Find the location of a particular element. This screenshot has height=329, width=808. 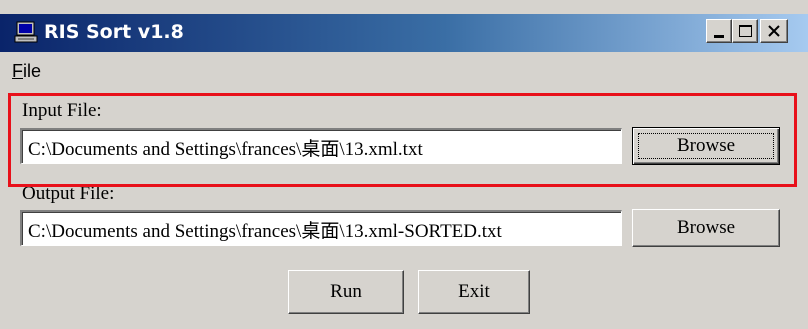

focus-ring is located at coordinates (706, 146).